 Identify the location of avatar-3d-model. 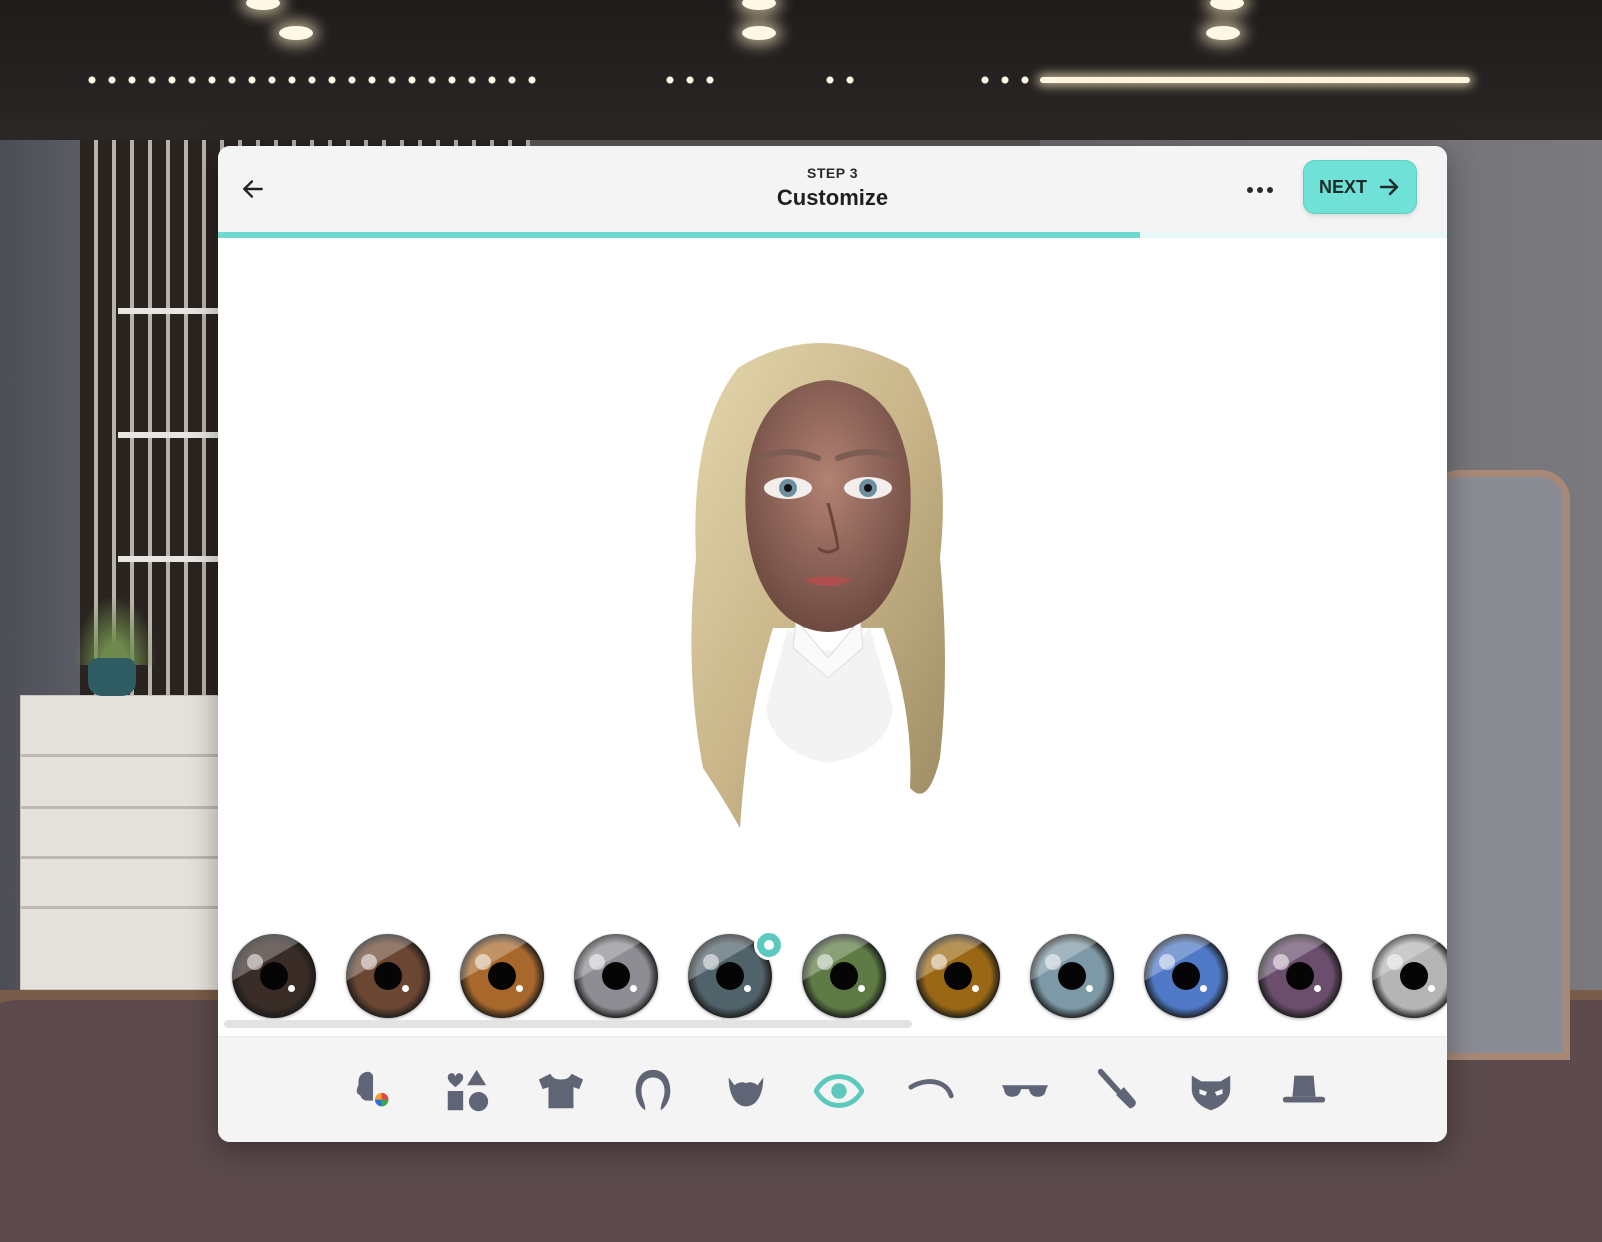
(818, 585).